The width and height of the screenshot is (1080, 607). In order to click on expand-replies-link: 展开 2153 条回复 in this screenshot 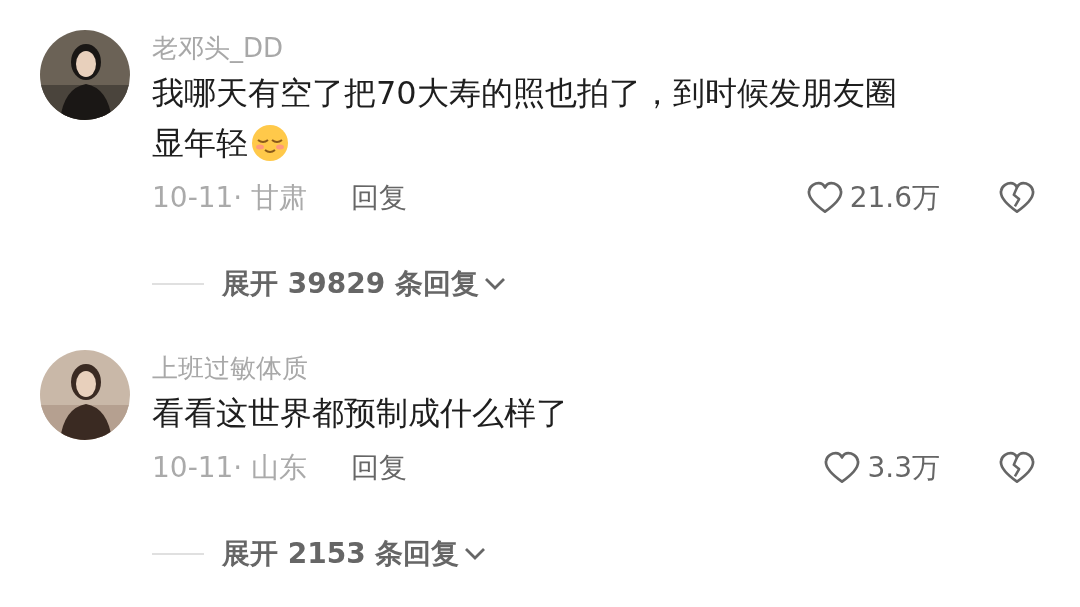, I will do `click(355, 554)`.